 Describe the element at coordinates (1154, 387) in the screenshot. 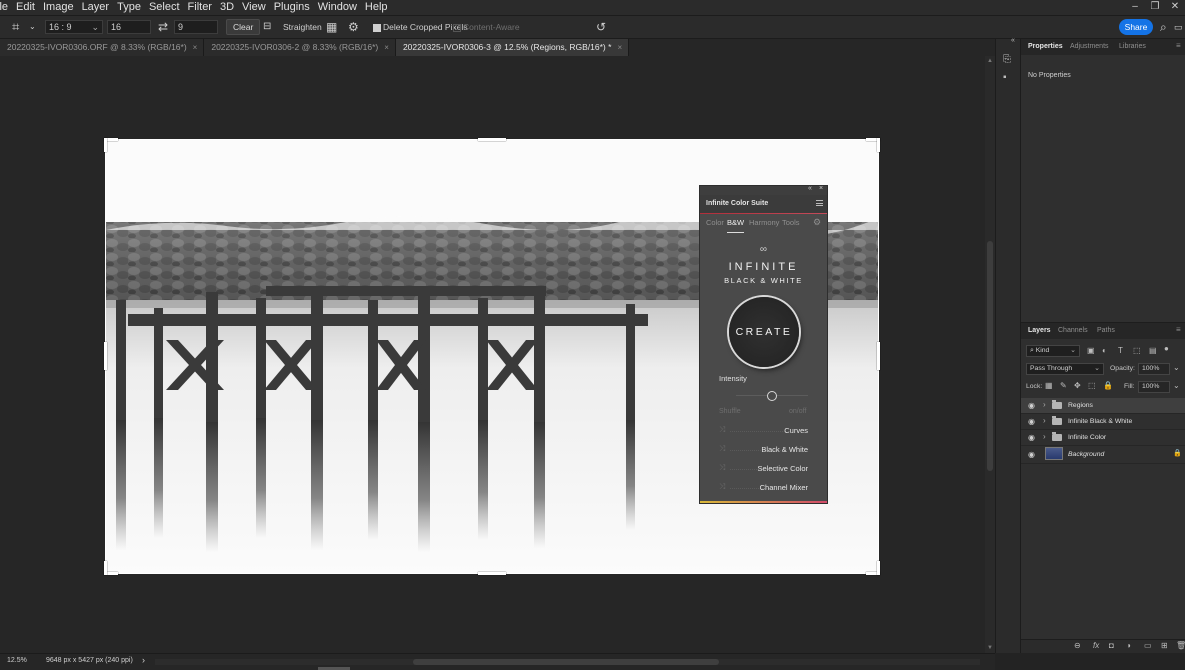

I see `fill-input: 100%` at that location.